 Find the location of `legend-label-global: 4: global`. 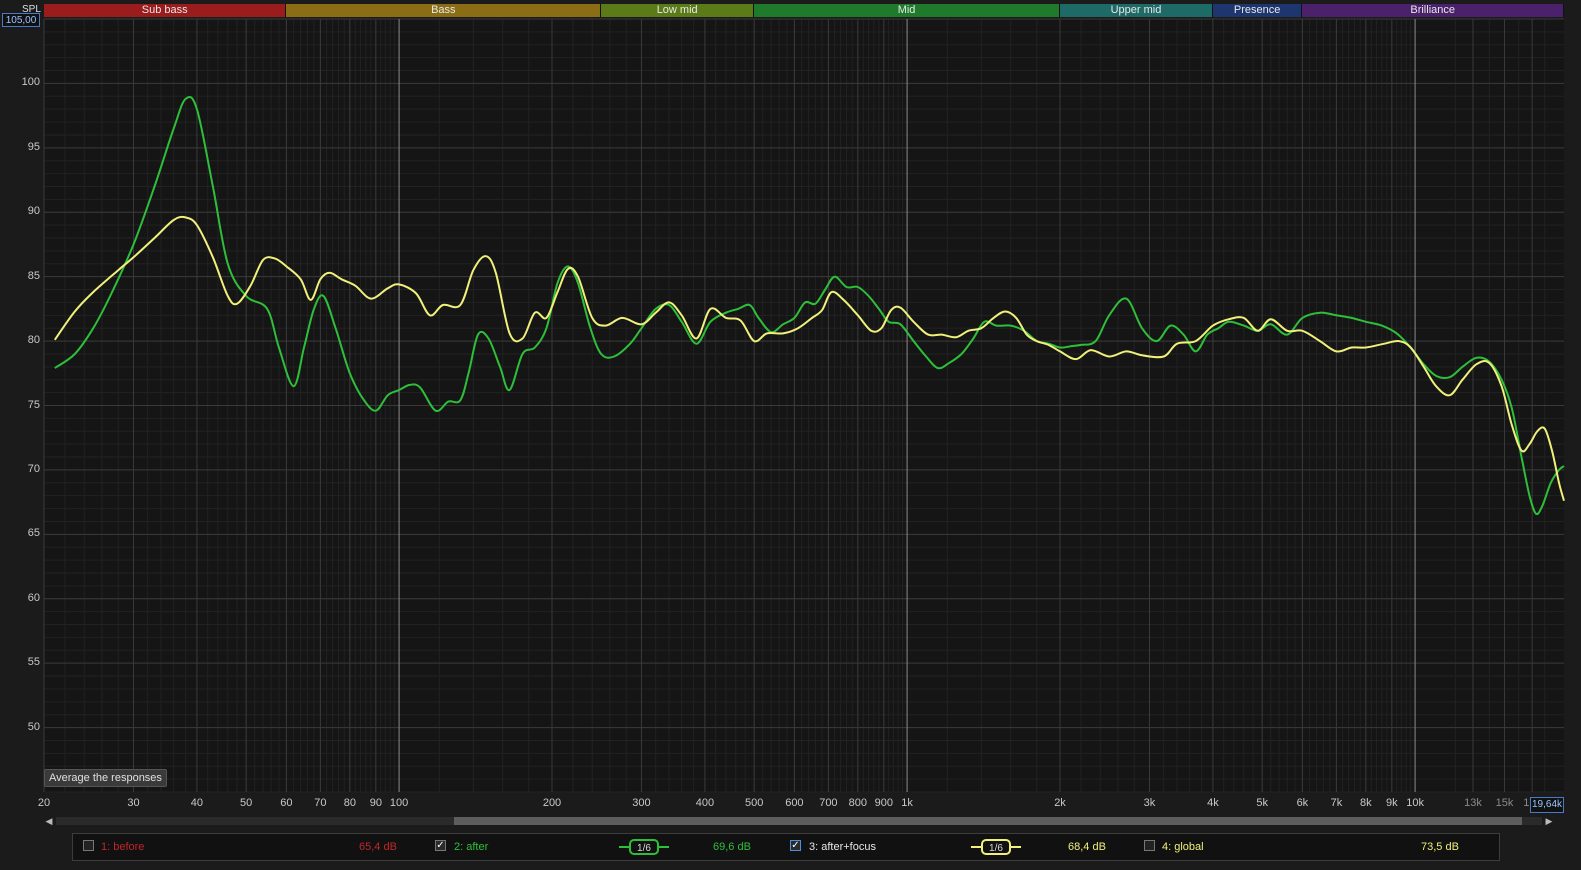

legend-label-global: 4: global is located at coordinates (1183, 847).